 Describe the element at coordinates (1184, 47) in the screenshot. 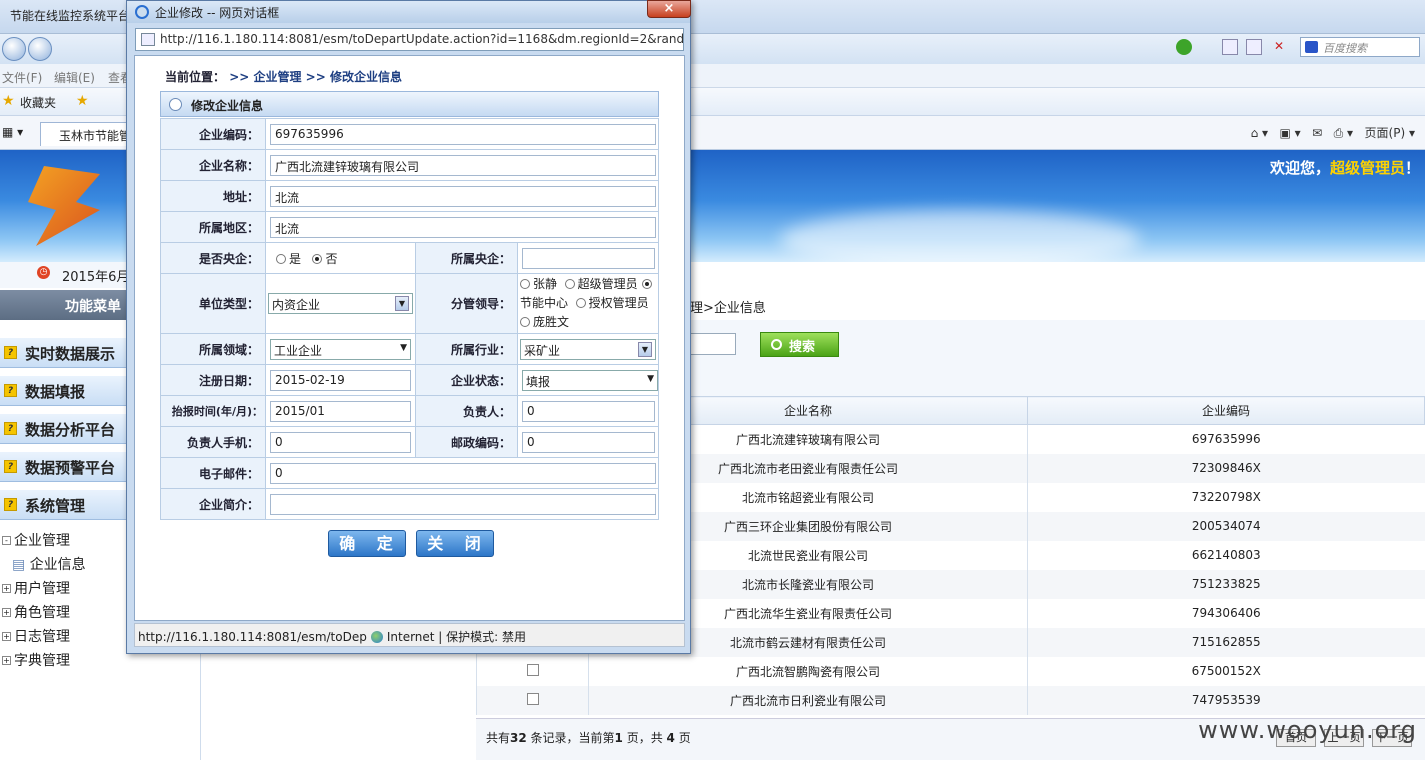

I see `add-icon` at that location.